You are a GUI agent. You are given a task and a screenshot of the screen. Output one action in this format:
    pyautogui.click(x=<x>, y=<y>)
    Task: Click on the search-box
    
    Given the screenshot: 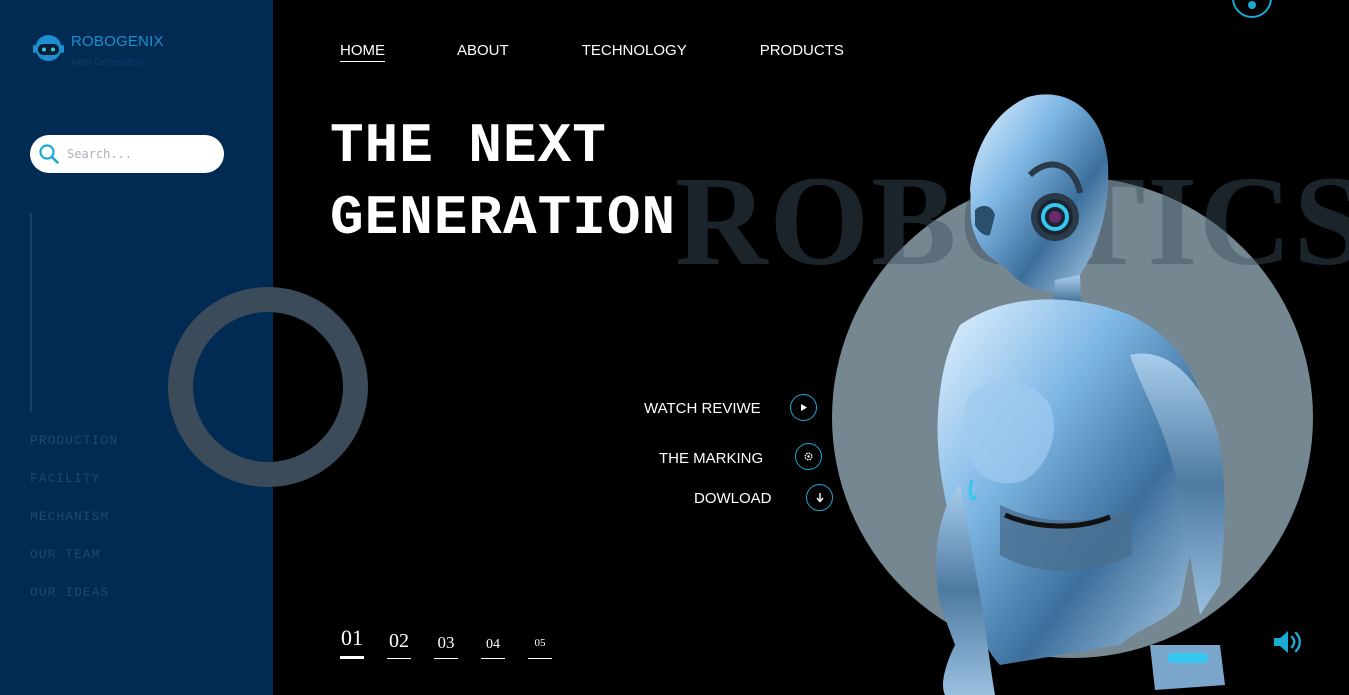 What is the action you would take?
    pyautogui.click(x=127, y=154)
    